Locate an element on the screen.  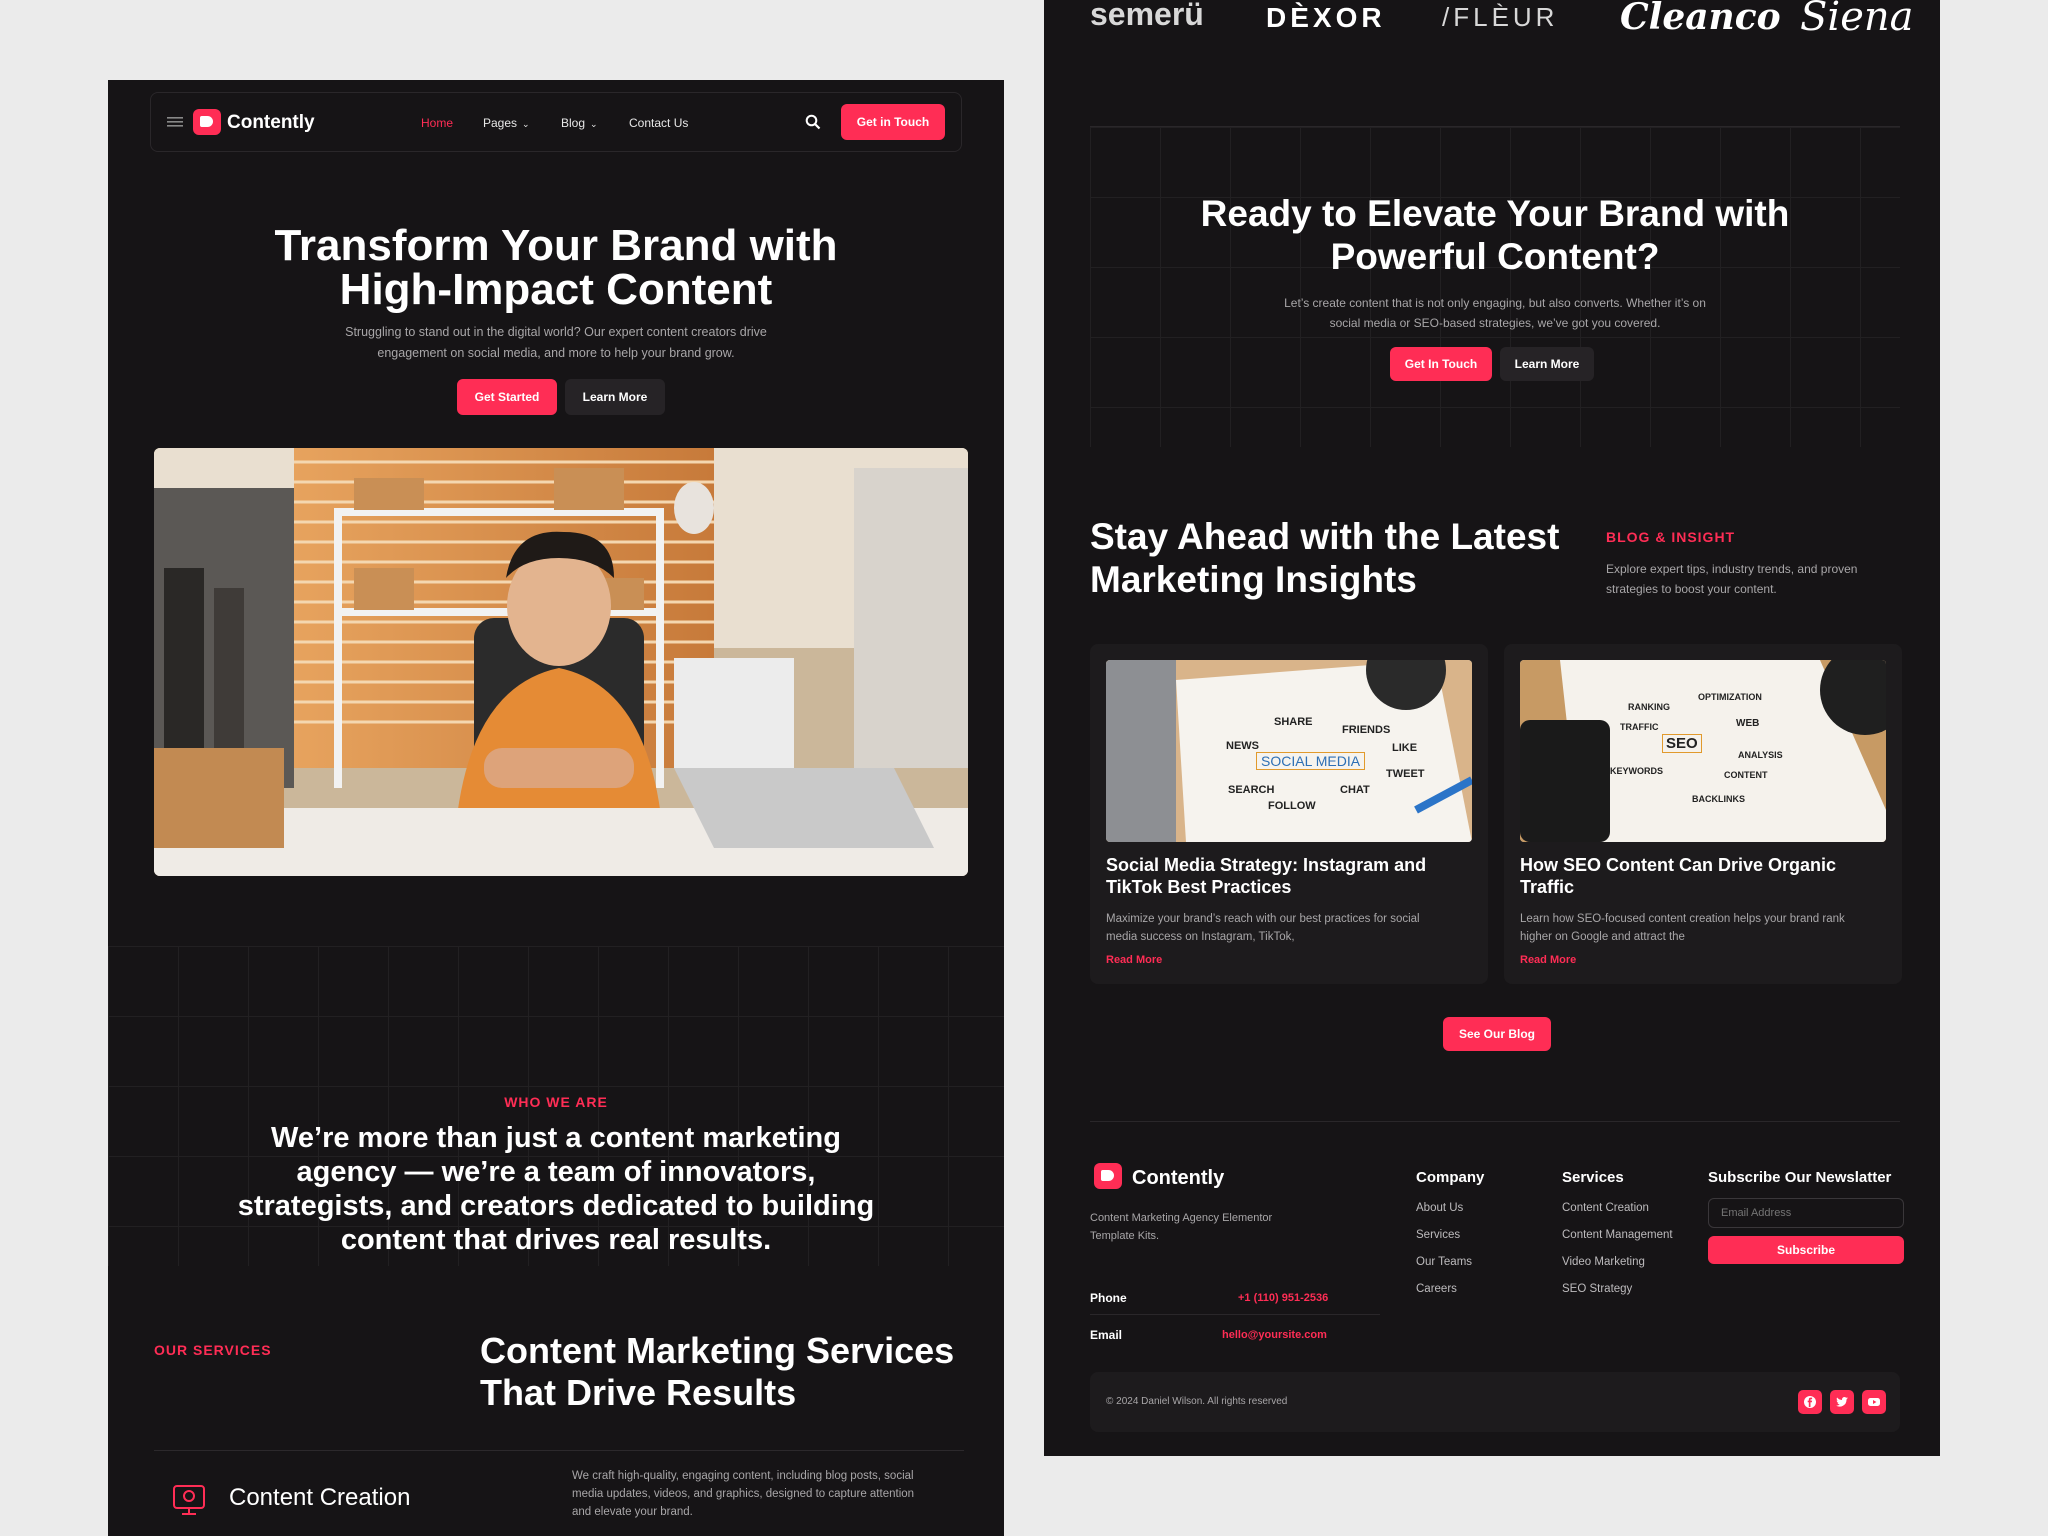
blog-card-title-line2: TikTok Best Practices is located at coordinates (1199, 887).